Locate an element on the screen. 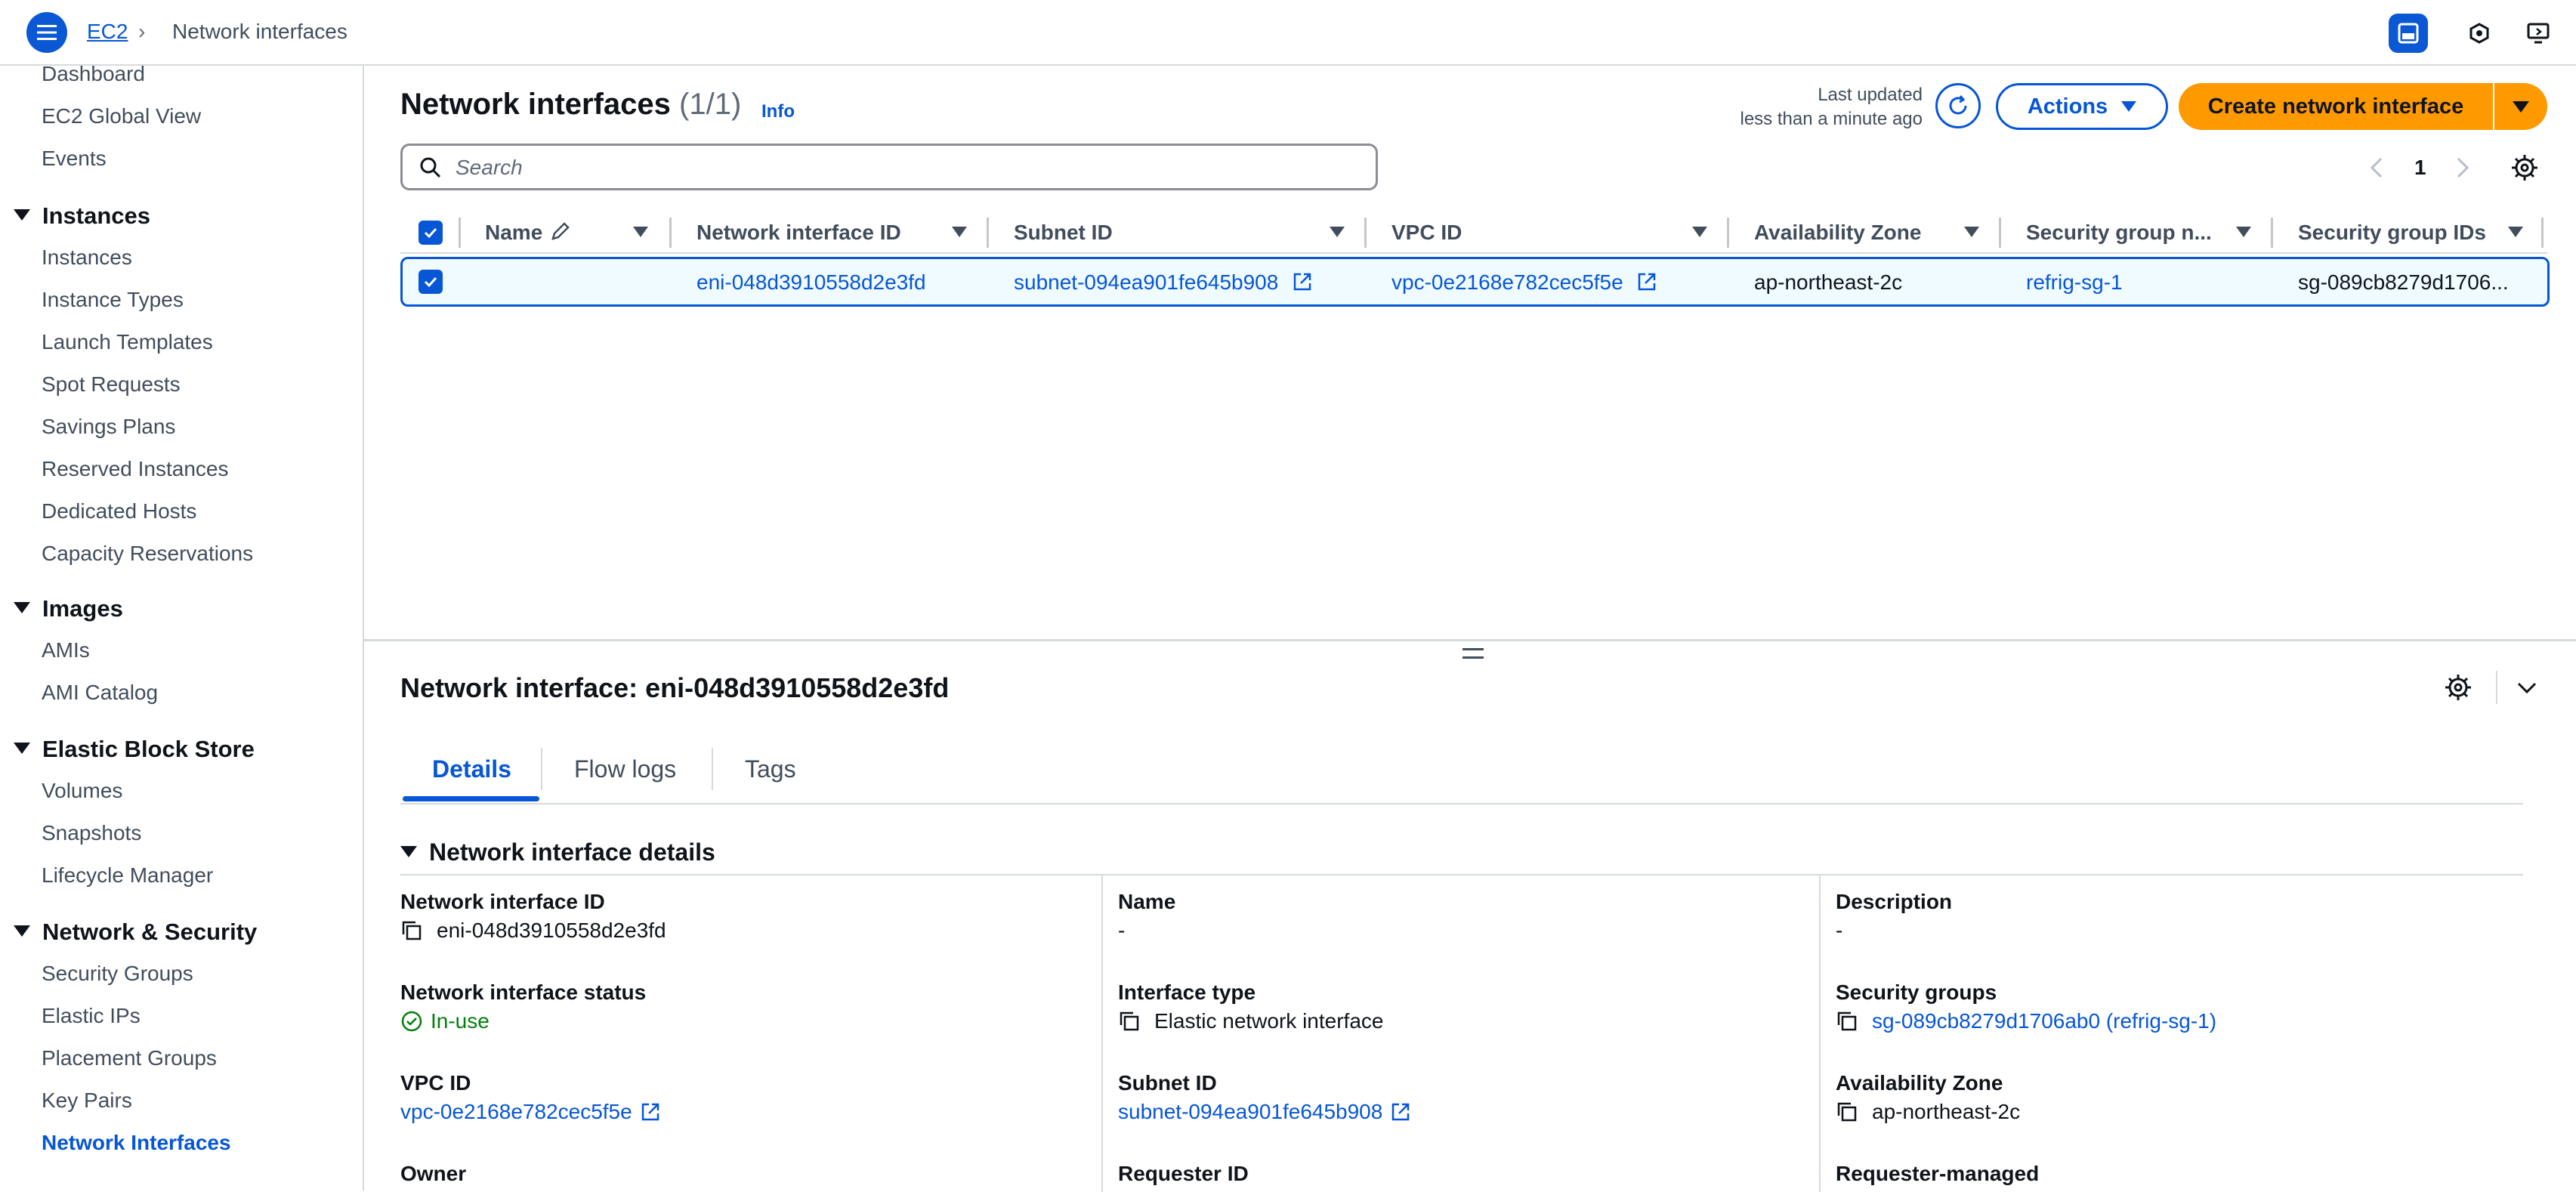  sidebar-item-capacity-reservations: Capacity Reservations is located at coordinates (147, 554).